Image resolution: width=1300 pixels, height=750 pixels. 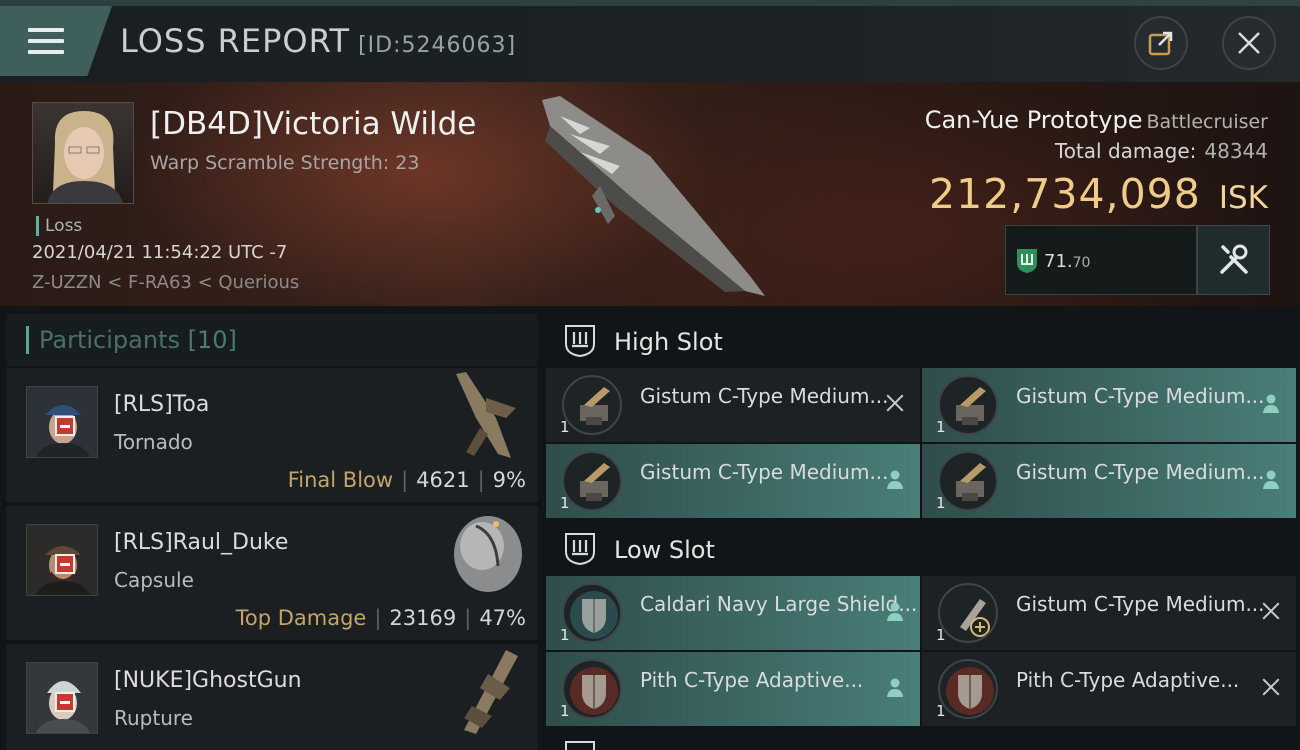 I want to click on shield-tank-icon, so click(x=1027, y=261).